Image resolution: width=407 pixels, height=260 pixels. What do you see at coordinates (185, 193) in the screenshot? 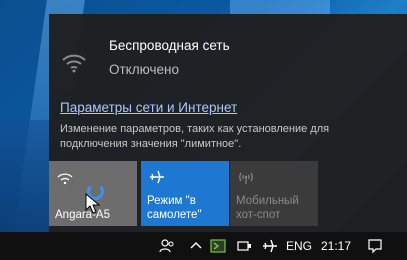
I see `airplane-mode-tile: Режим "в самолете"` at bounding box center [185, 193].